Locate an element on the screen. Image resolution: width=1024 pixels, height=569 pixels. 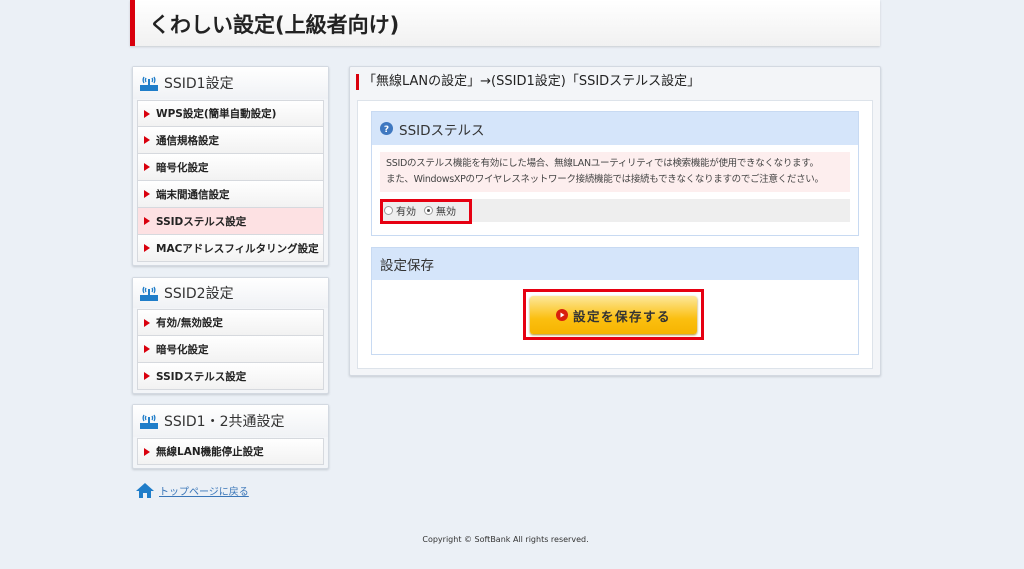
top-link-label: トップページに戻る is located at coordinates (204, 492).